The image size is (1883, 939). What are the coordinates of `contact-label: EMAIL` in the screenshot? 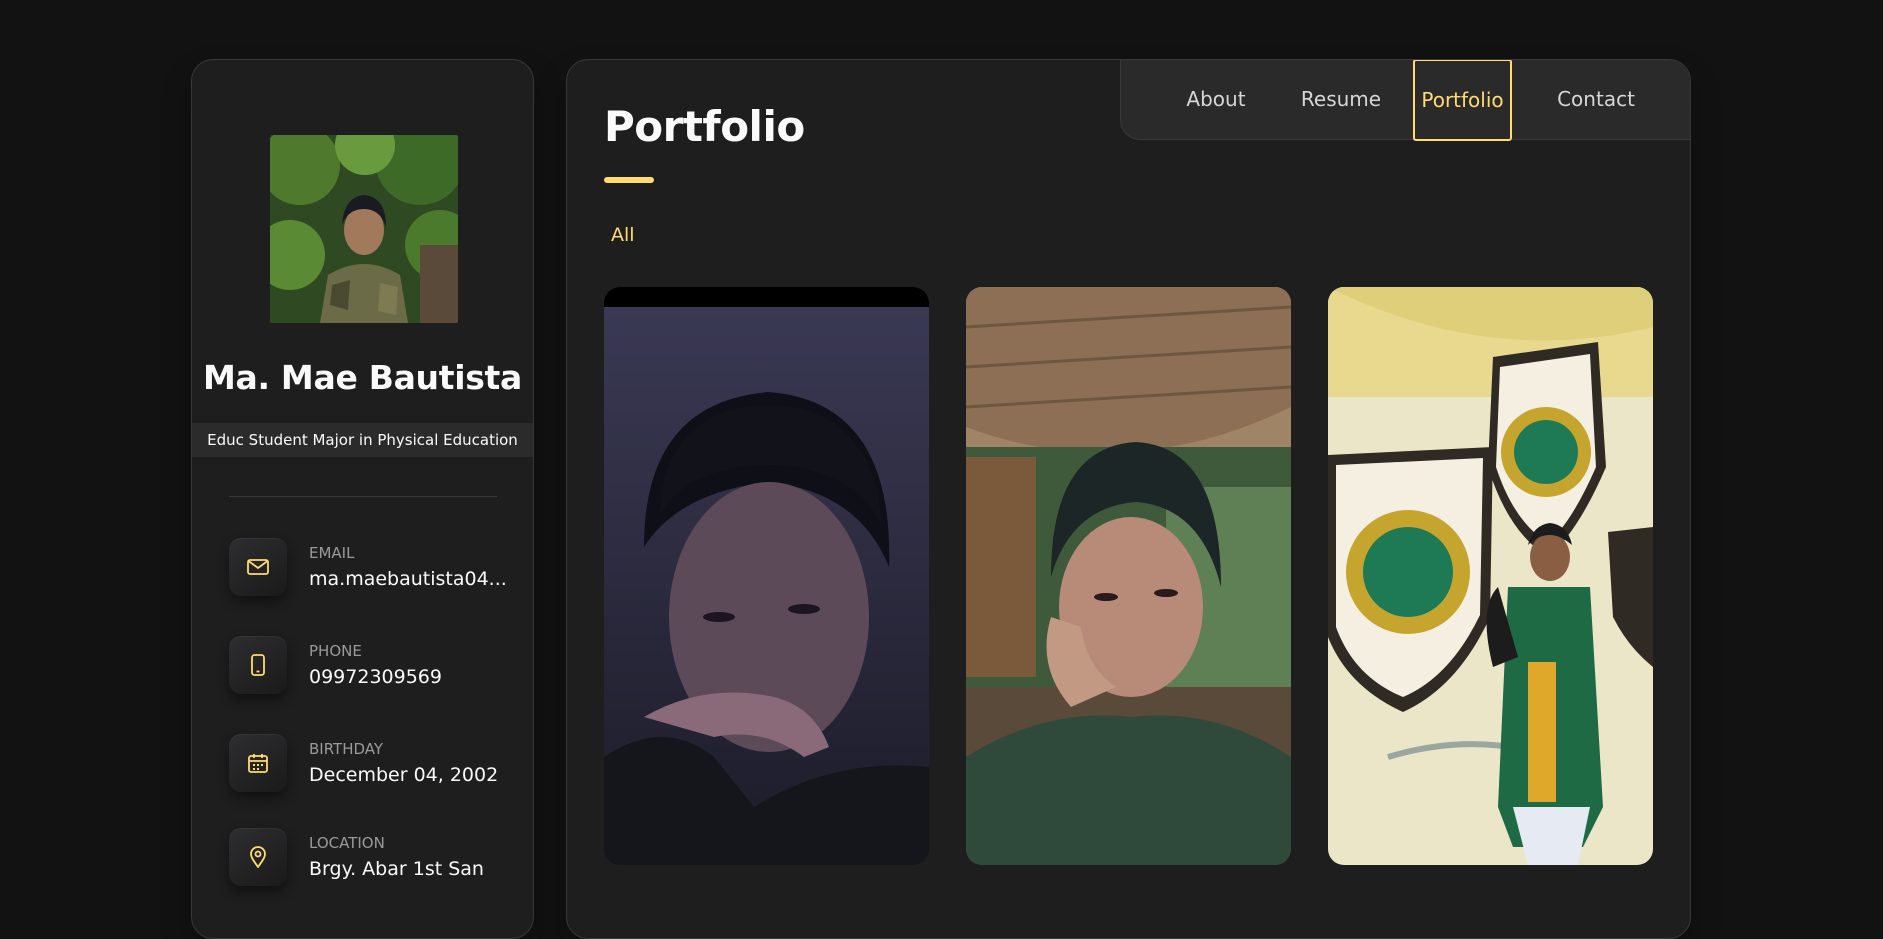 It's located at (332, 553).